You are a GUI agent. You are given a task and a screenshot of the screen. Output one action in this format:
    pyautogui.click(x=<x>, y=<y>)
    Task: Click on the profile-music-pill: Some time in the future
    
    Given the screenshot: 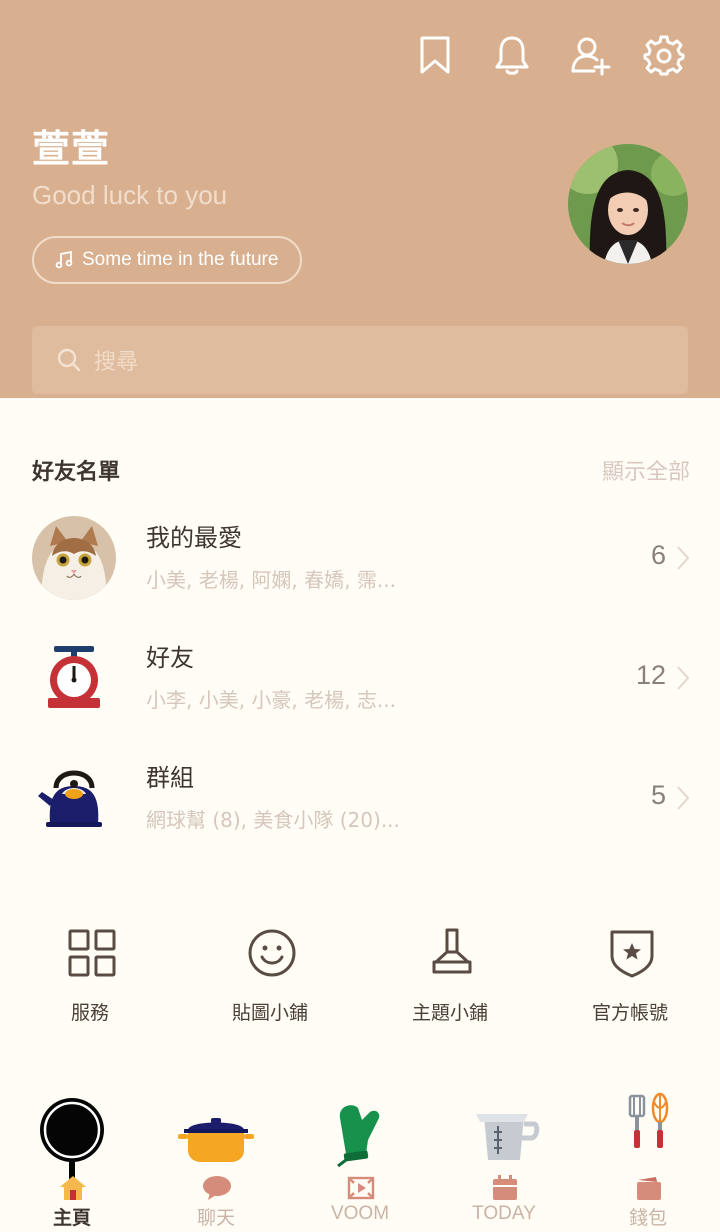 What is the action you would take?
    pyautogui.click(x=167, y=260)
    